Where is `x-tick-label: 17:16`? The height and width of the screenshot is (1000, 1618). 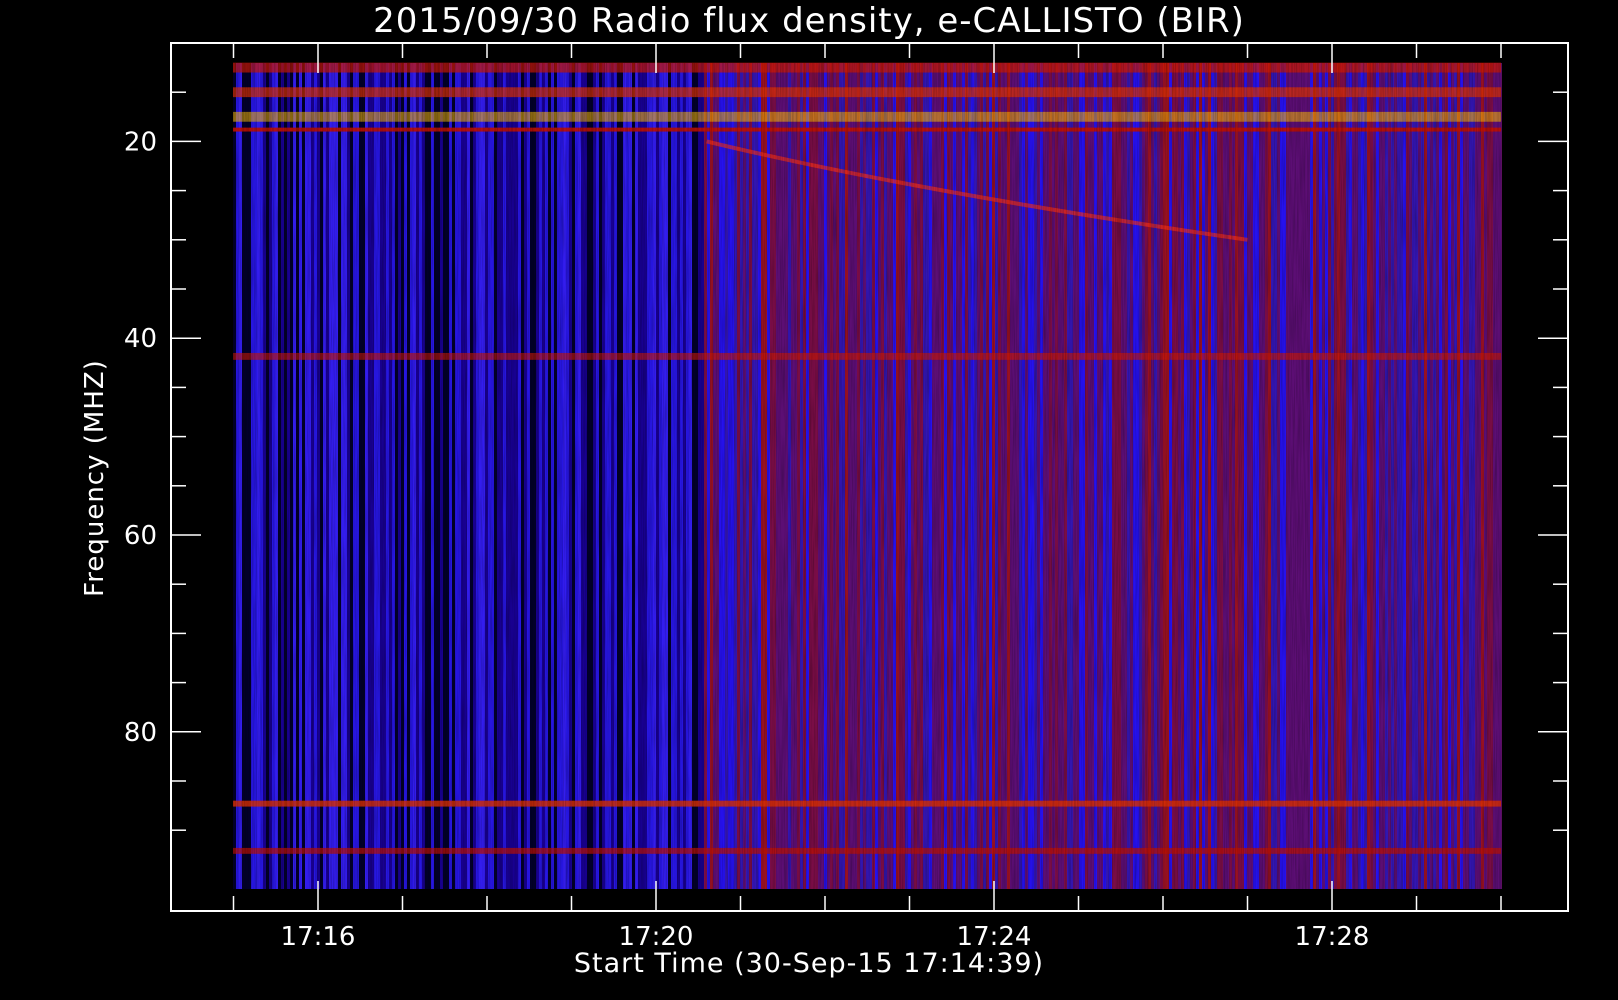
x-tick-label: 17:16 is located at coordinates (318, 937).